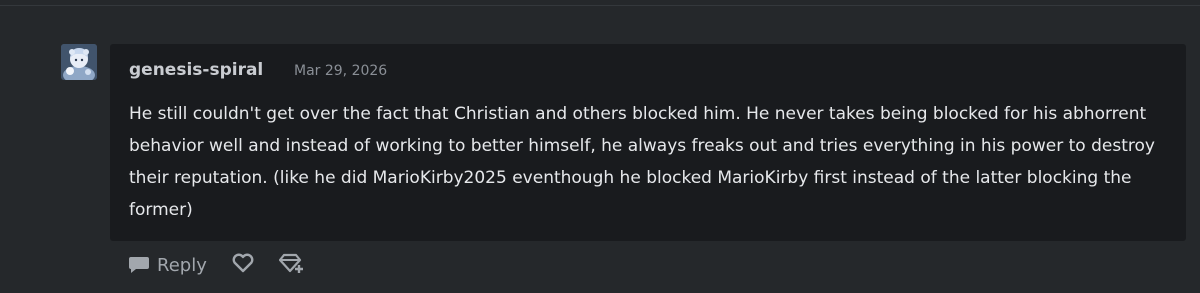 The image size is (1200, 293). I want to click on user-avatar-icon, so click(79, 62).